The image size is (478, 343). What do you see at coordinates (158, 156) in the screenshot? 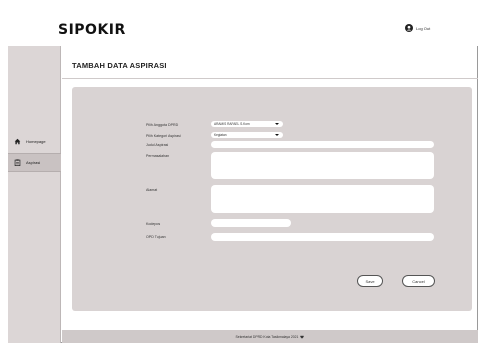
I see `permasalahan-label: Permasalahan` at bounding box center [158, 156].